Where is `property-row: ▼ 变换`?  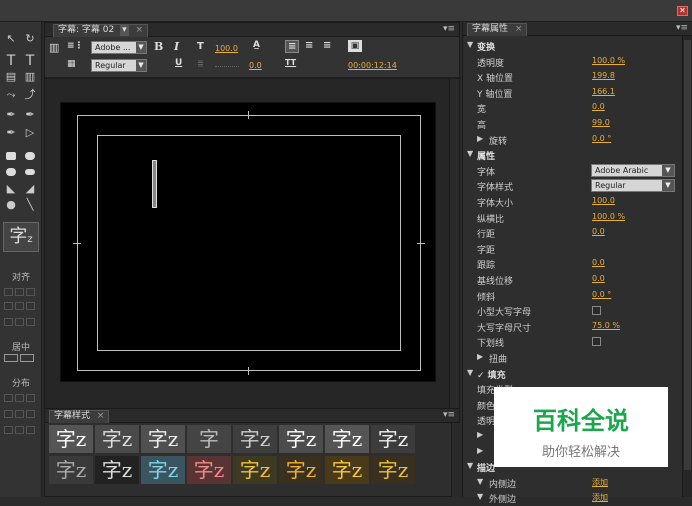 property-row: ▼ 变换 is located at coordinates (573, 46).